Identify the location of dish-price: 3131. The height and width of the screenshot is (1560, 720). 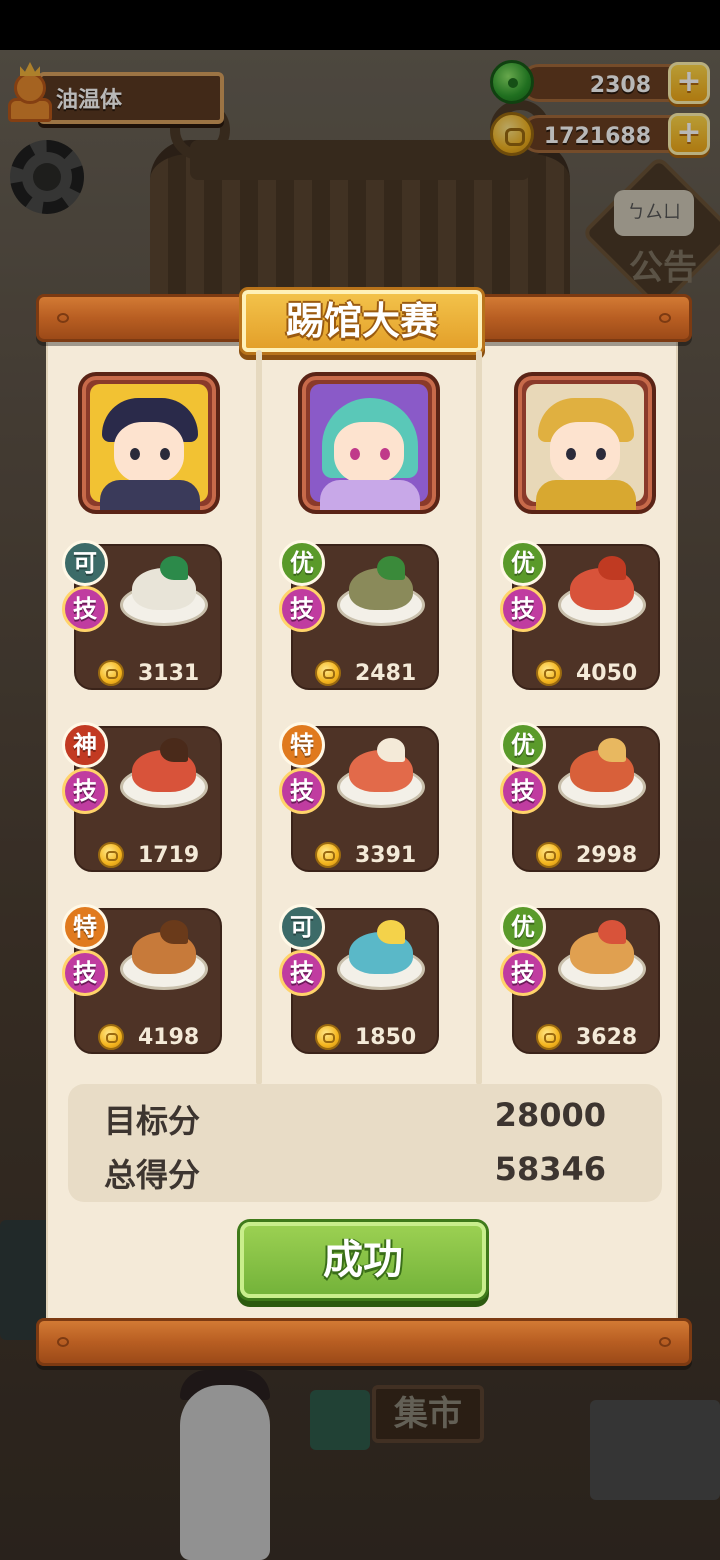
(169, 673).